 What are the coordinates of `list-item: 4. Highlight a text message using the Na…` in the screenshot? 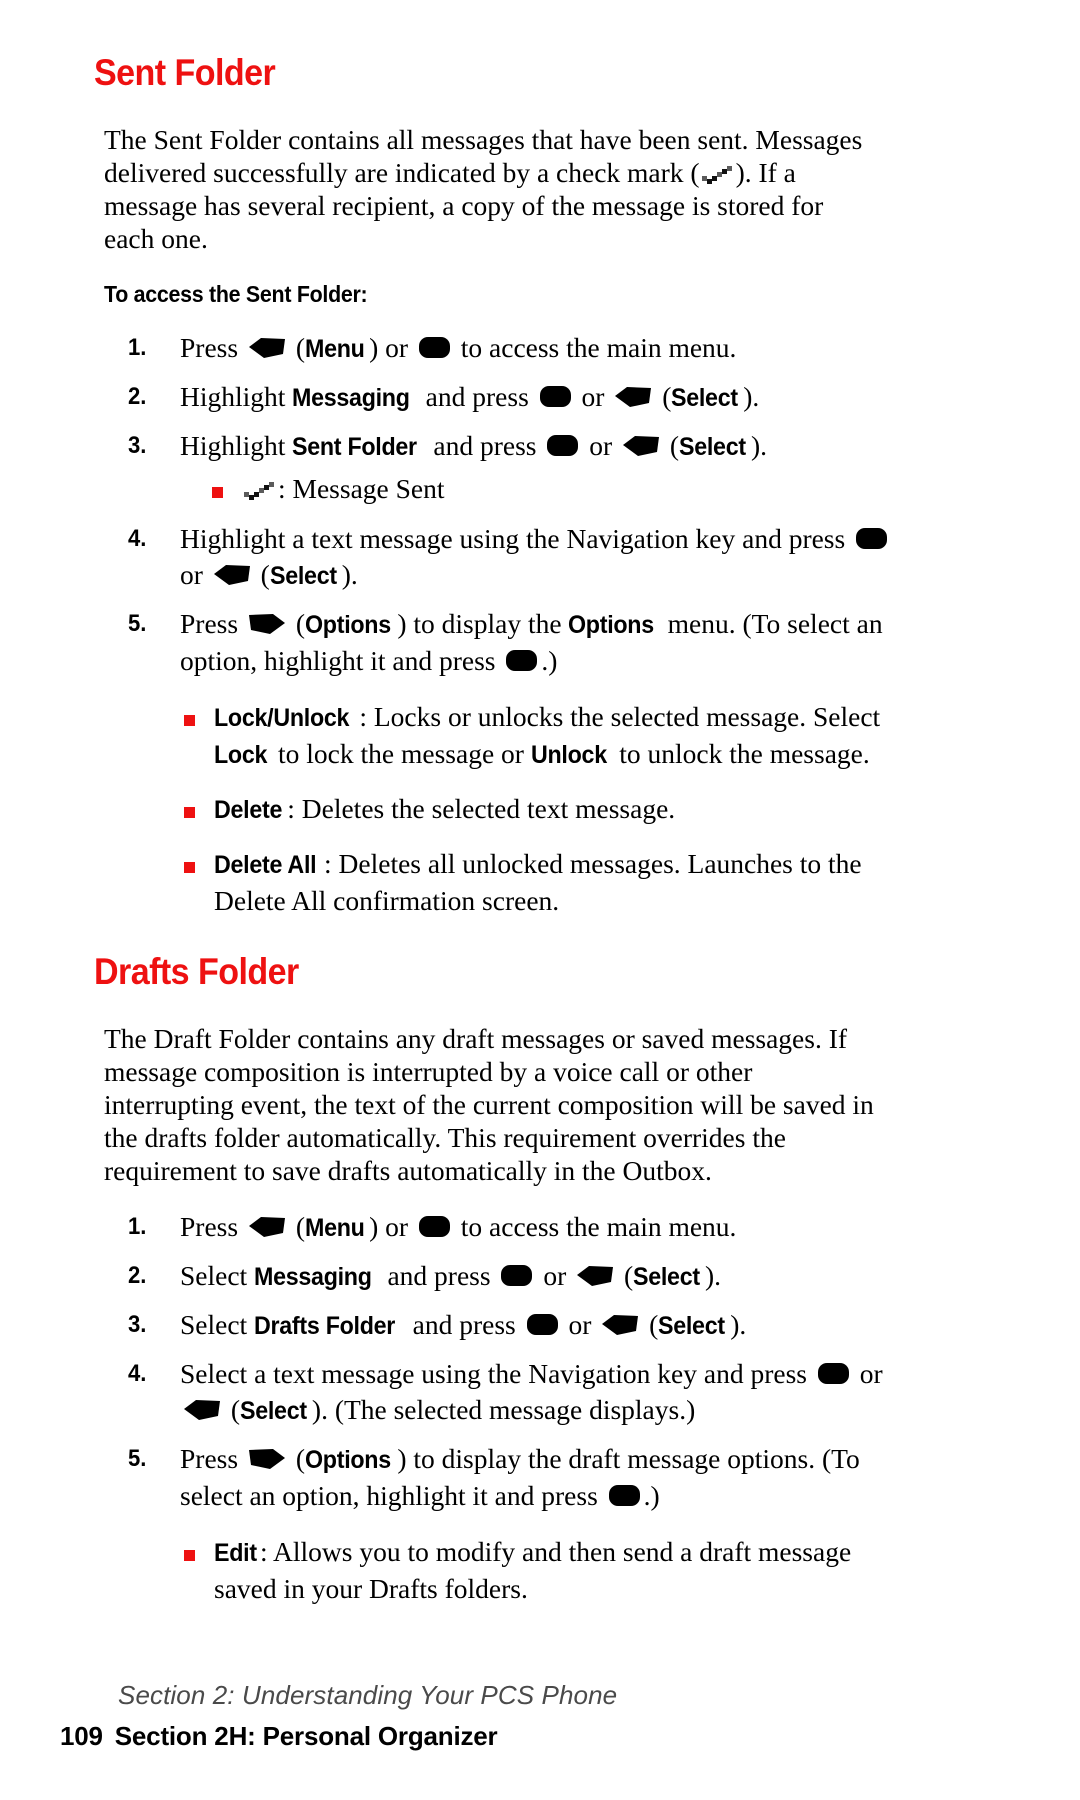 It's located at (523, 557).